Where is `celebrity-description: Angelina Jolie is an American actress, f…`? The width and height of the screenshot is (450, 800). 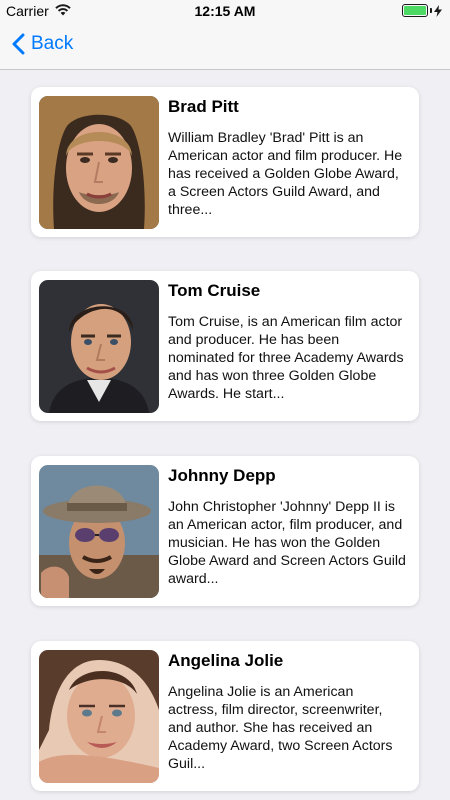 celebrity-description: Angelina Jolie is an American actress, f… is located at coordinates (280, 728).